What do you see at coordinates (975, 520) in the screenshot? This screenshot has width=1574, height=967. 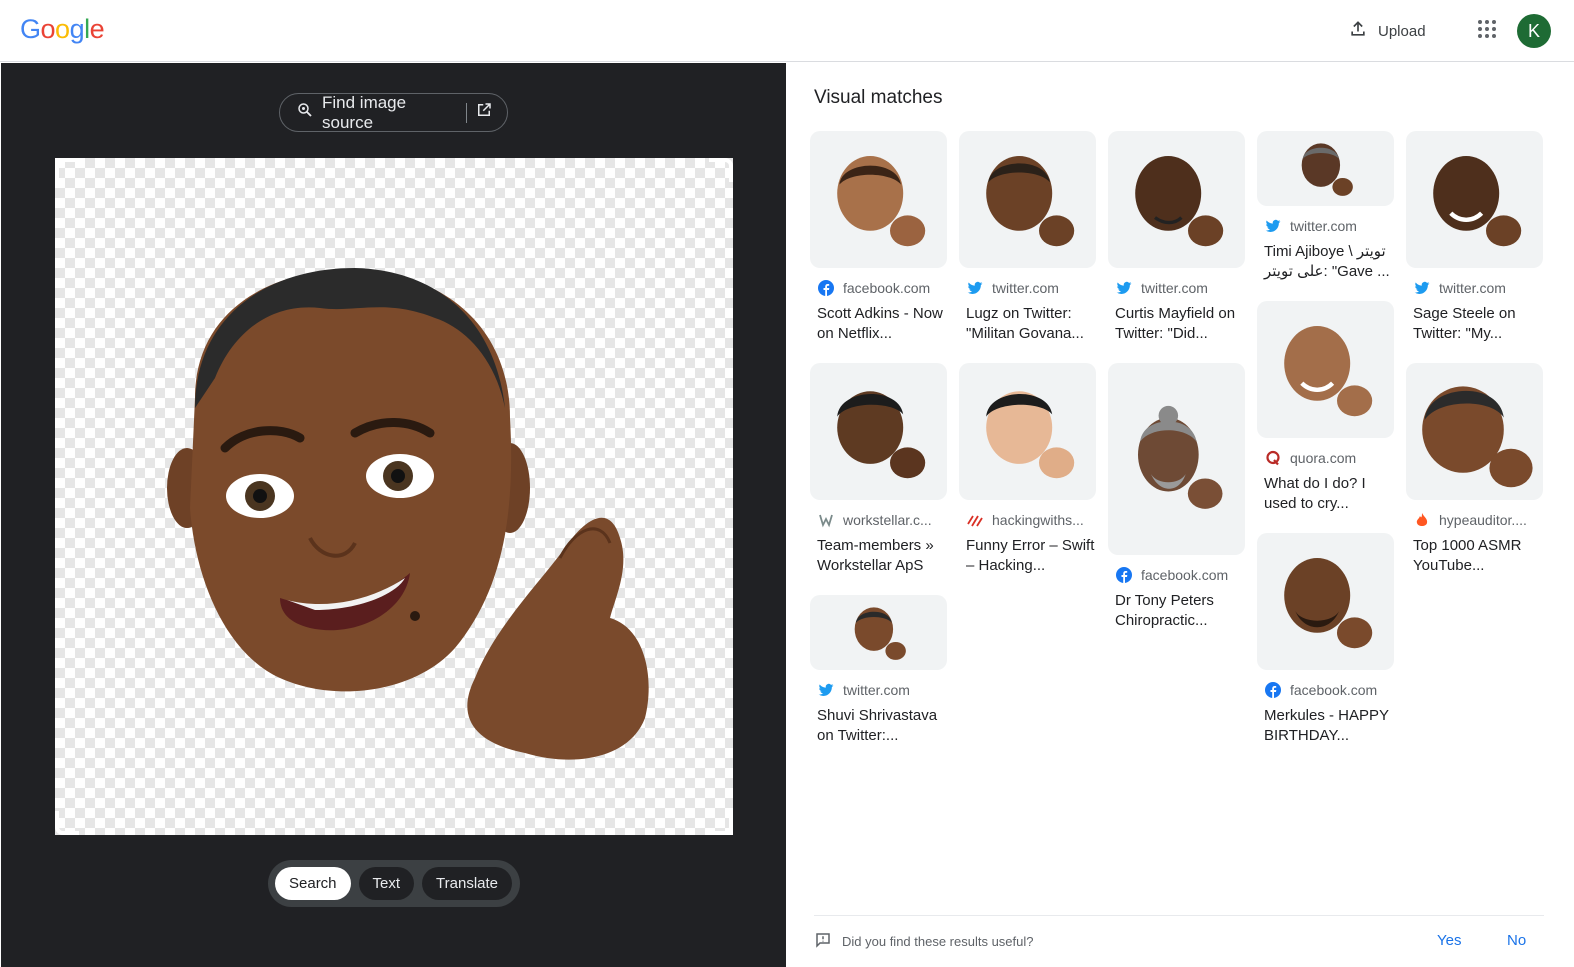 I see `hackingwithswift-icon` at bounding box center [975, 520].